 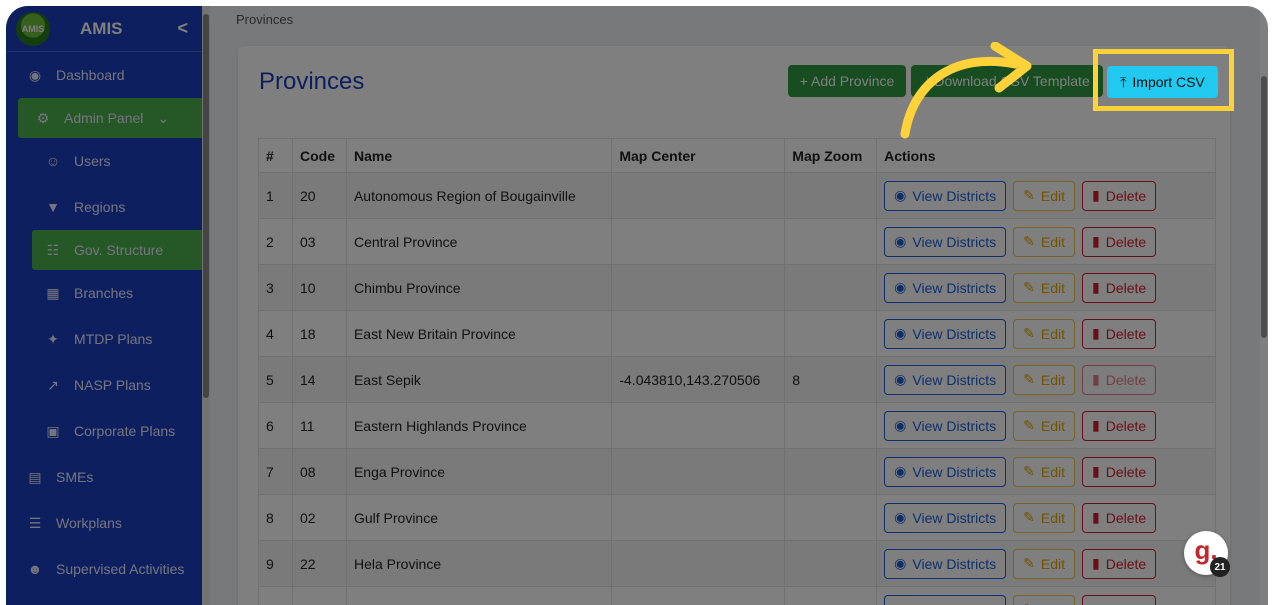 I want to click on cell-code: 13, so click(x=319, y=595).